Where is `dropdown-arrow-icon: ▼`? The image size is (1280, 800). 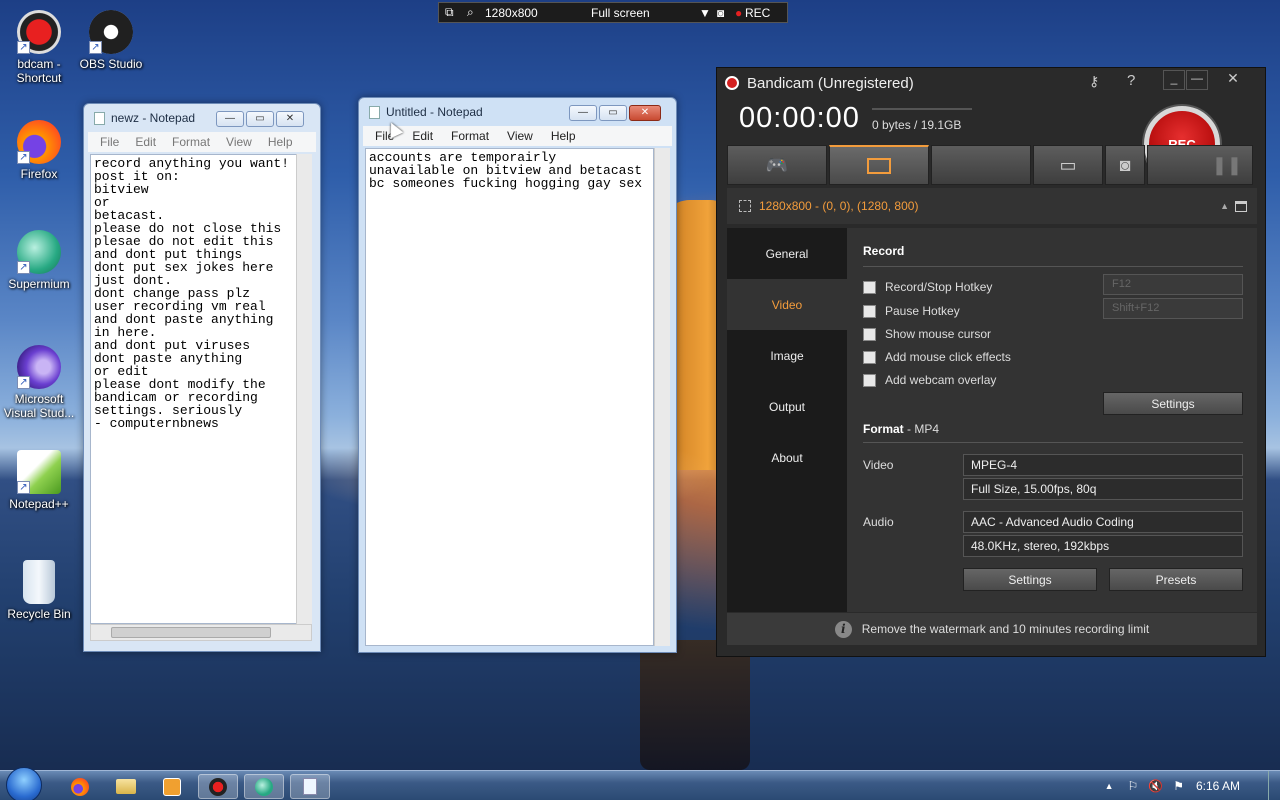 dropdown-arrow-icon: ▼ is located at coordinates (708, 13).